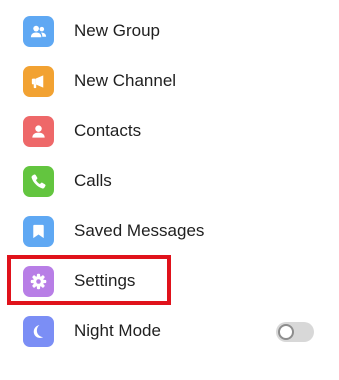 The height and width of the screenshot is (380, 339). What do you see at coordinates (38, 81) in the screenshot?
I see `megaphone-icon` at bounding box center [38, 81].